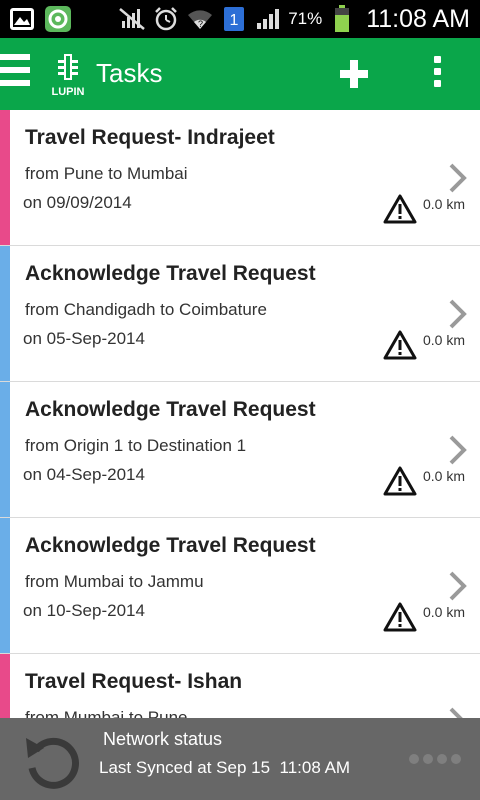  I want to click on gallery-icon, so click(22, 19).